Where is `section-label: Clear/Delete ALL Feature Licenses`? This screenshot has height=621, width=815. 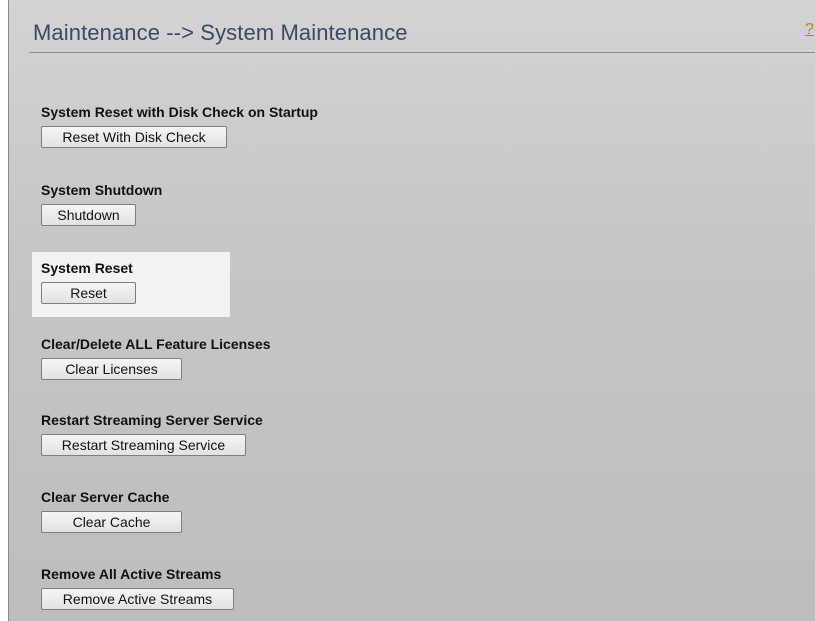 section-label: Clear/Delete ALL Feature Licenses is located at coordinates (156, 344).